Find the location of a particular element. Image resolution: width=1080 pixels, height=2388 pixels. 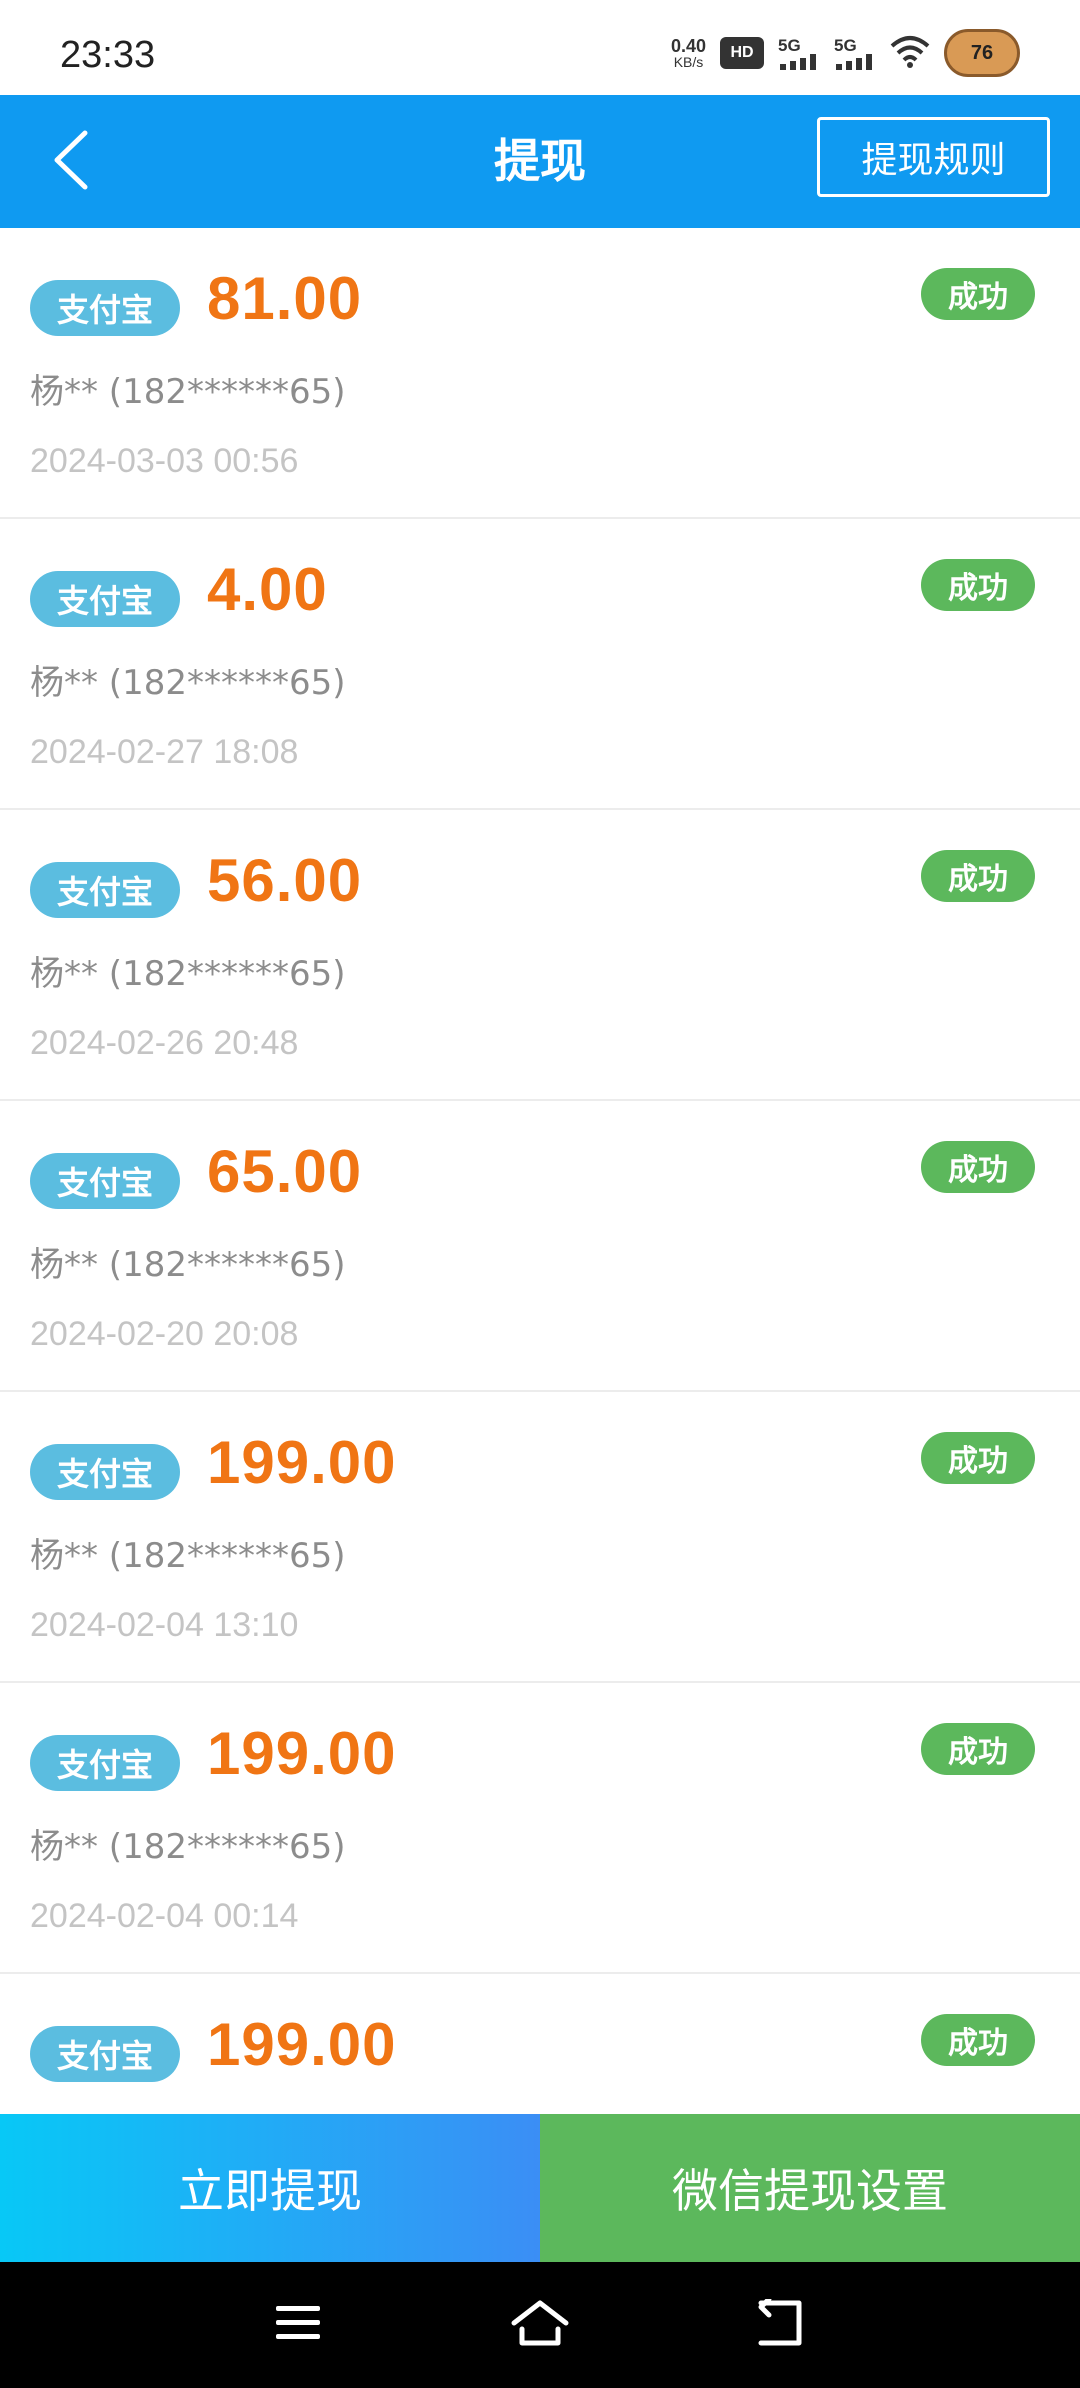

amount: 81.00 is located at coordinates (285, 298).